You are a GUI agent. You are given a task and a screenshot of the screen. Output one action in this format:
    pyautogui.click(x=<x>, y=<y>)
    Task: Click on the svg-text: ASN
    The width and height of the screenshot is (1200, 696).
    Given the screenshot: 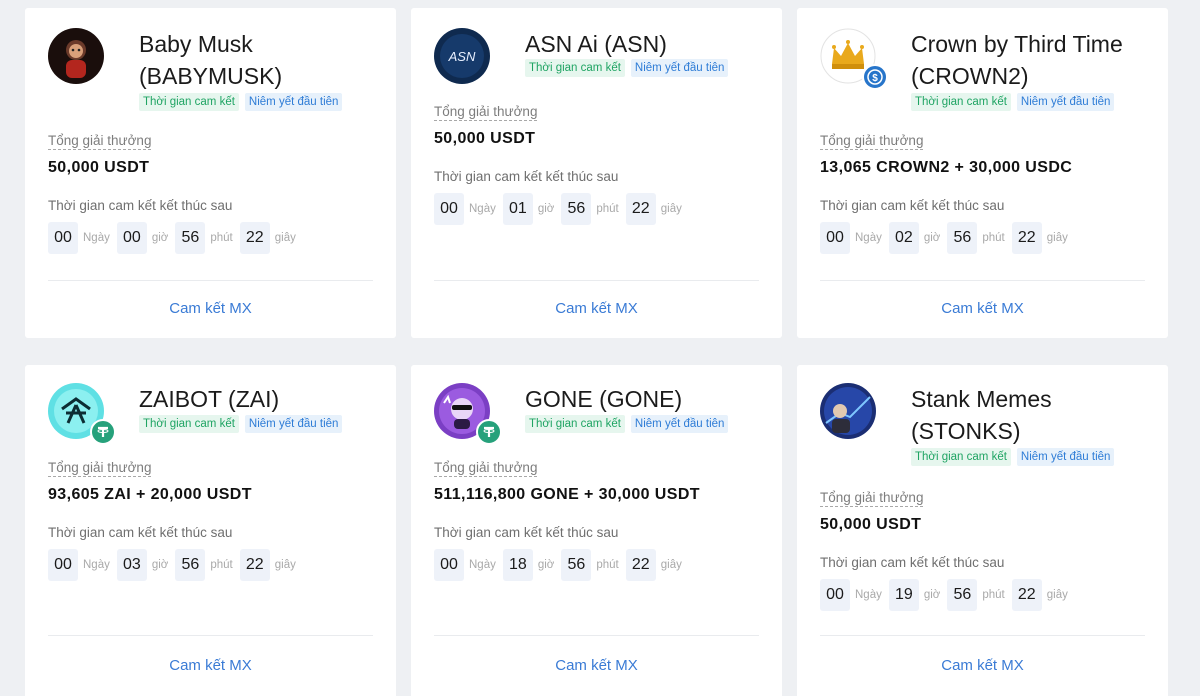 What is the action you would take?
    pyautogui.click(x=462, y=56)
    